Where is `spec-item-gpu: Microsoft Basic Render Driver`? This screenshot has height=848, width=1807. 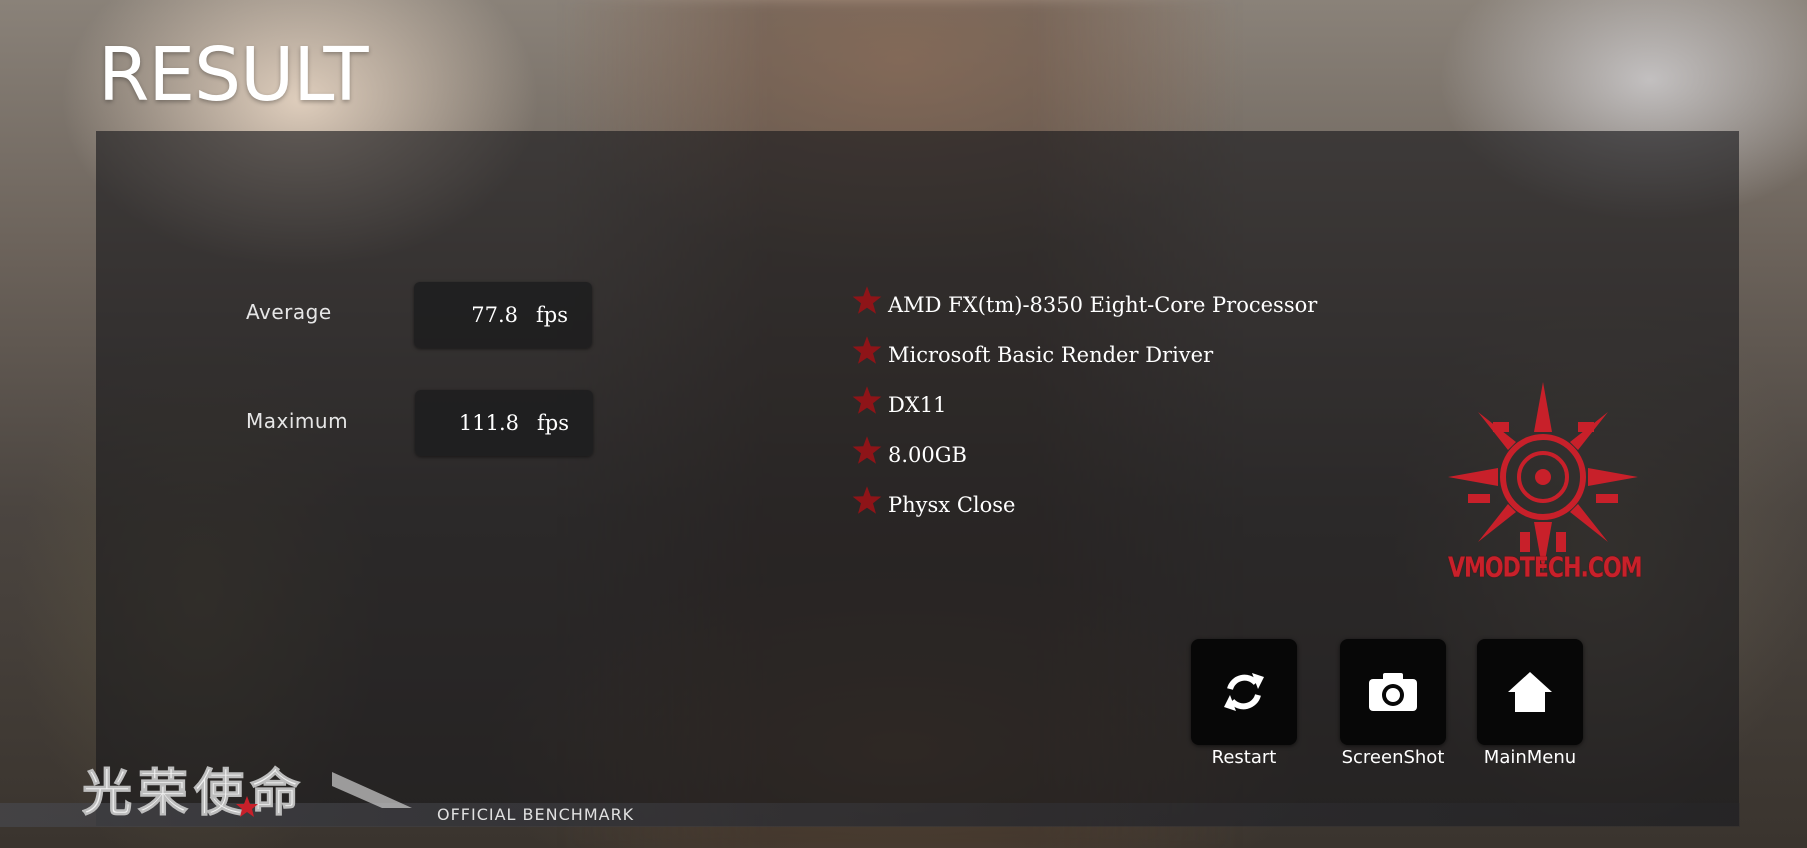
spec-item-gpu: Microsoft Basic Render Driver is located at coordinates (1084, 355).